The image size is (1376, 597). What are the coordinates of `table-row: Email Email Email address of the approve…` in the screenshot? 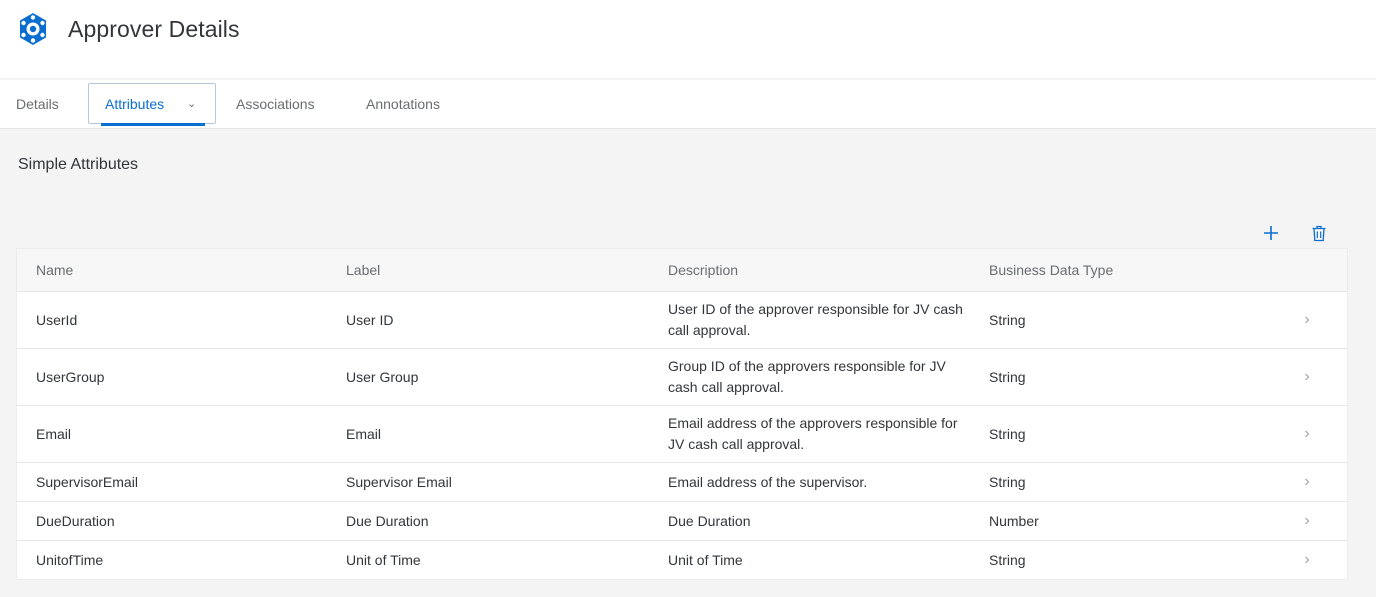 It's located at (682, 434).